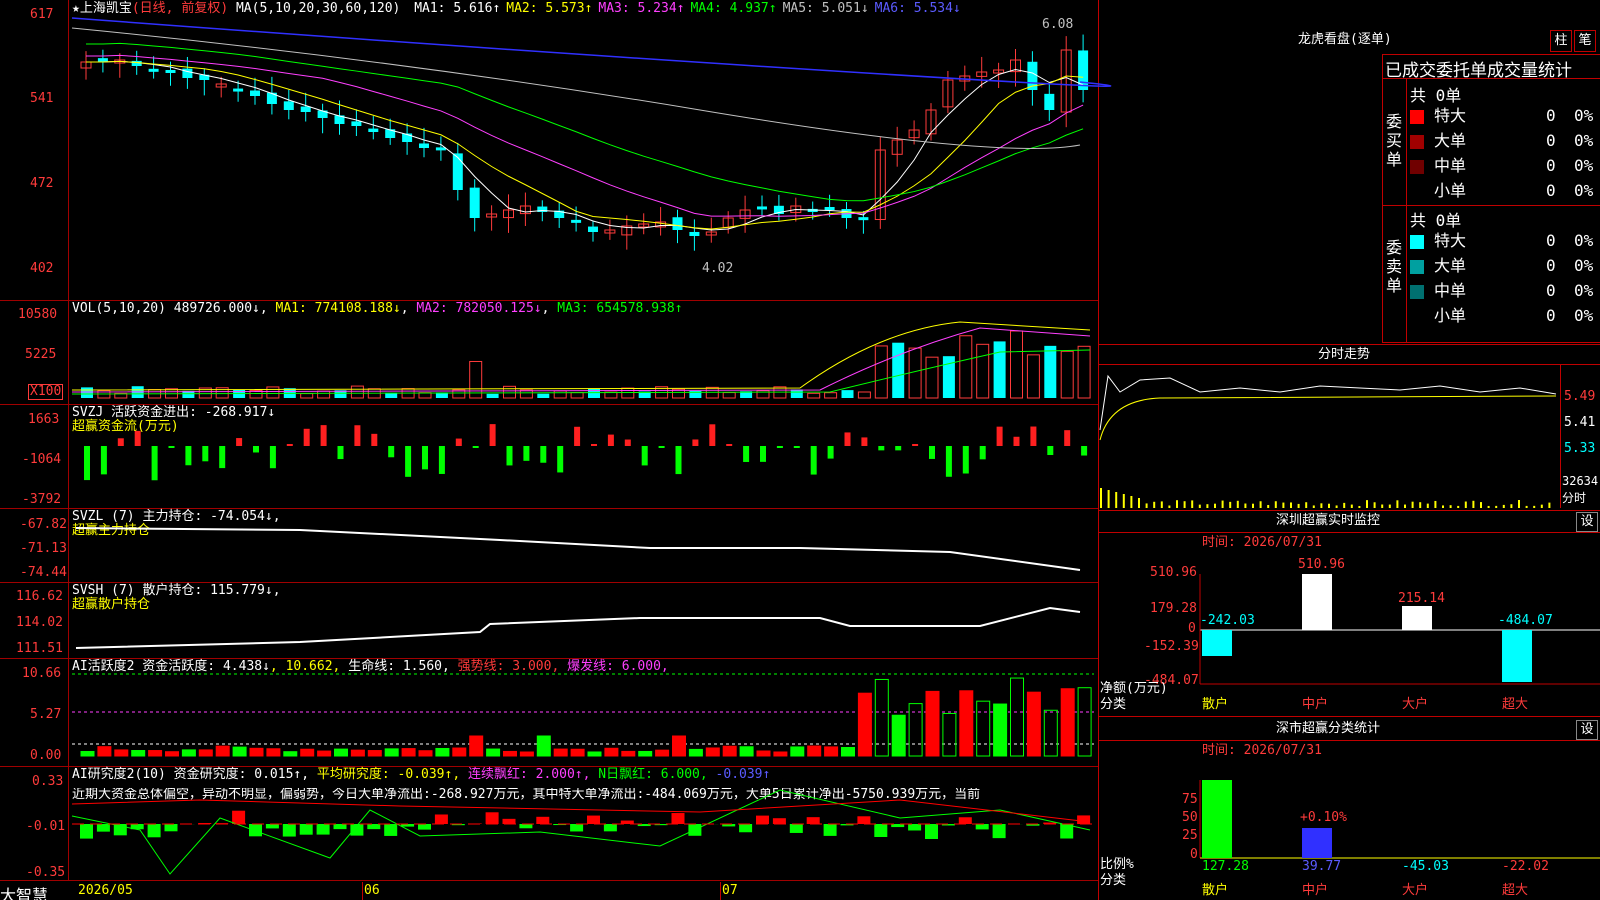  Describe the element at coordinates (1328, 418) in the screenshot. I see `trend-avg-line` at that location.